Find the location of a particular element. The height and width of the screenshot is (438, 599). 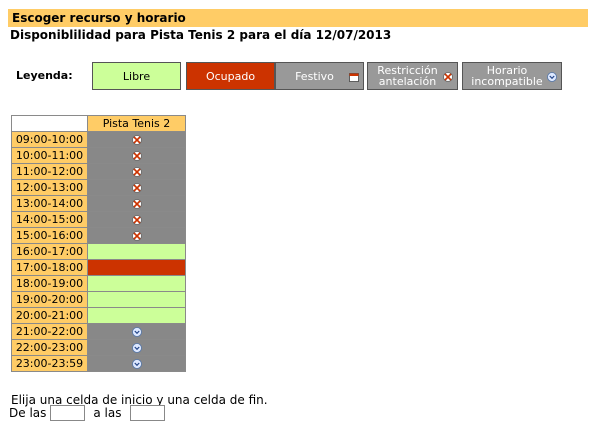

table-corner is located at coordinates (49, 123).